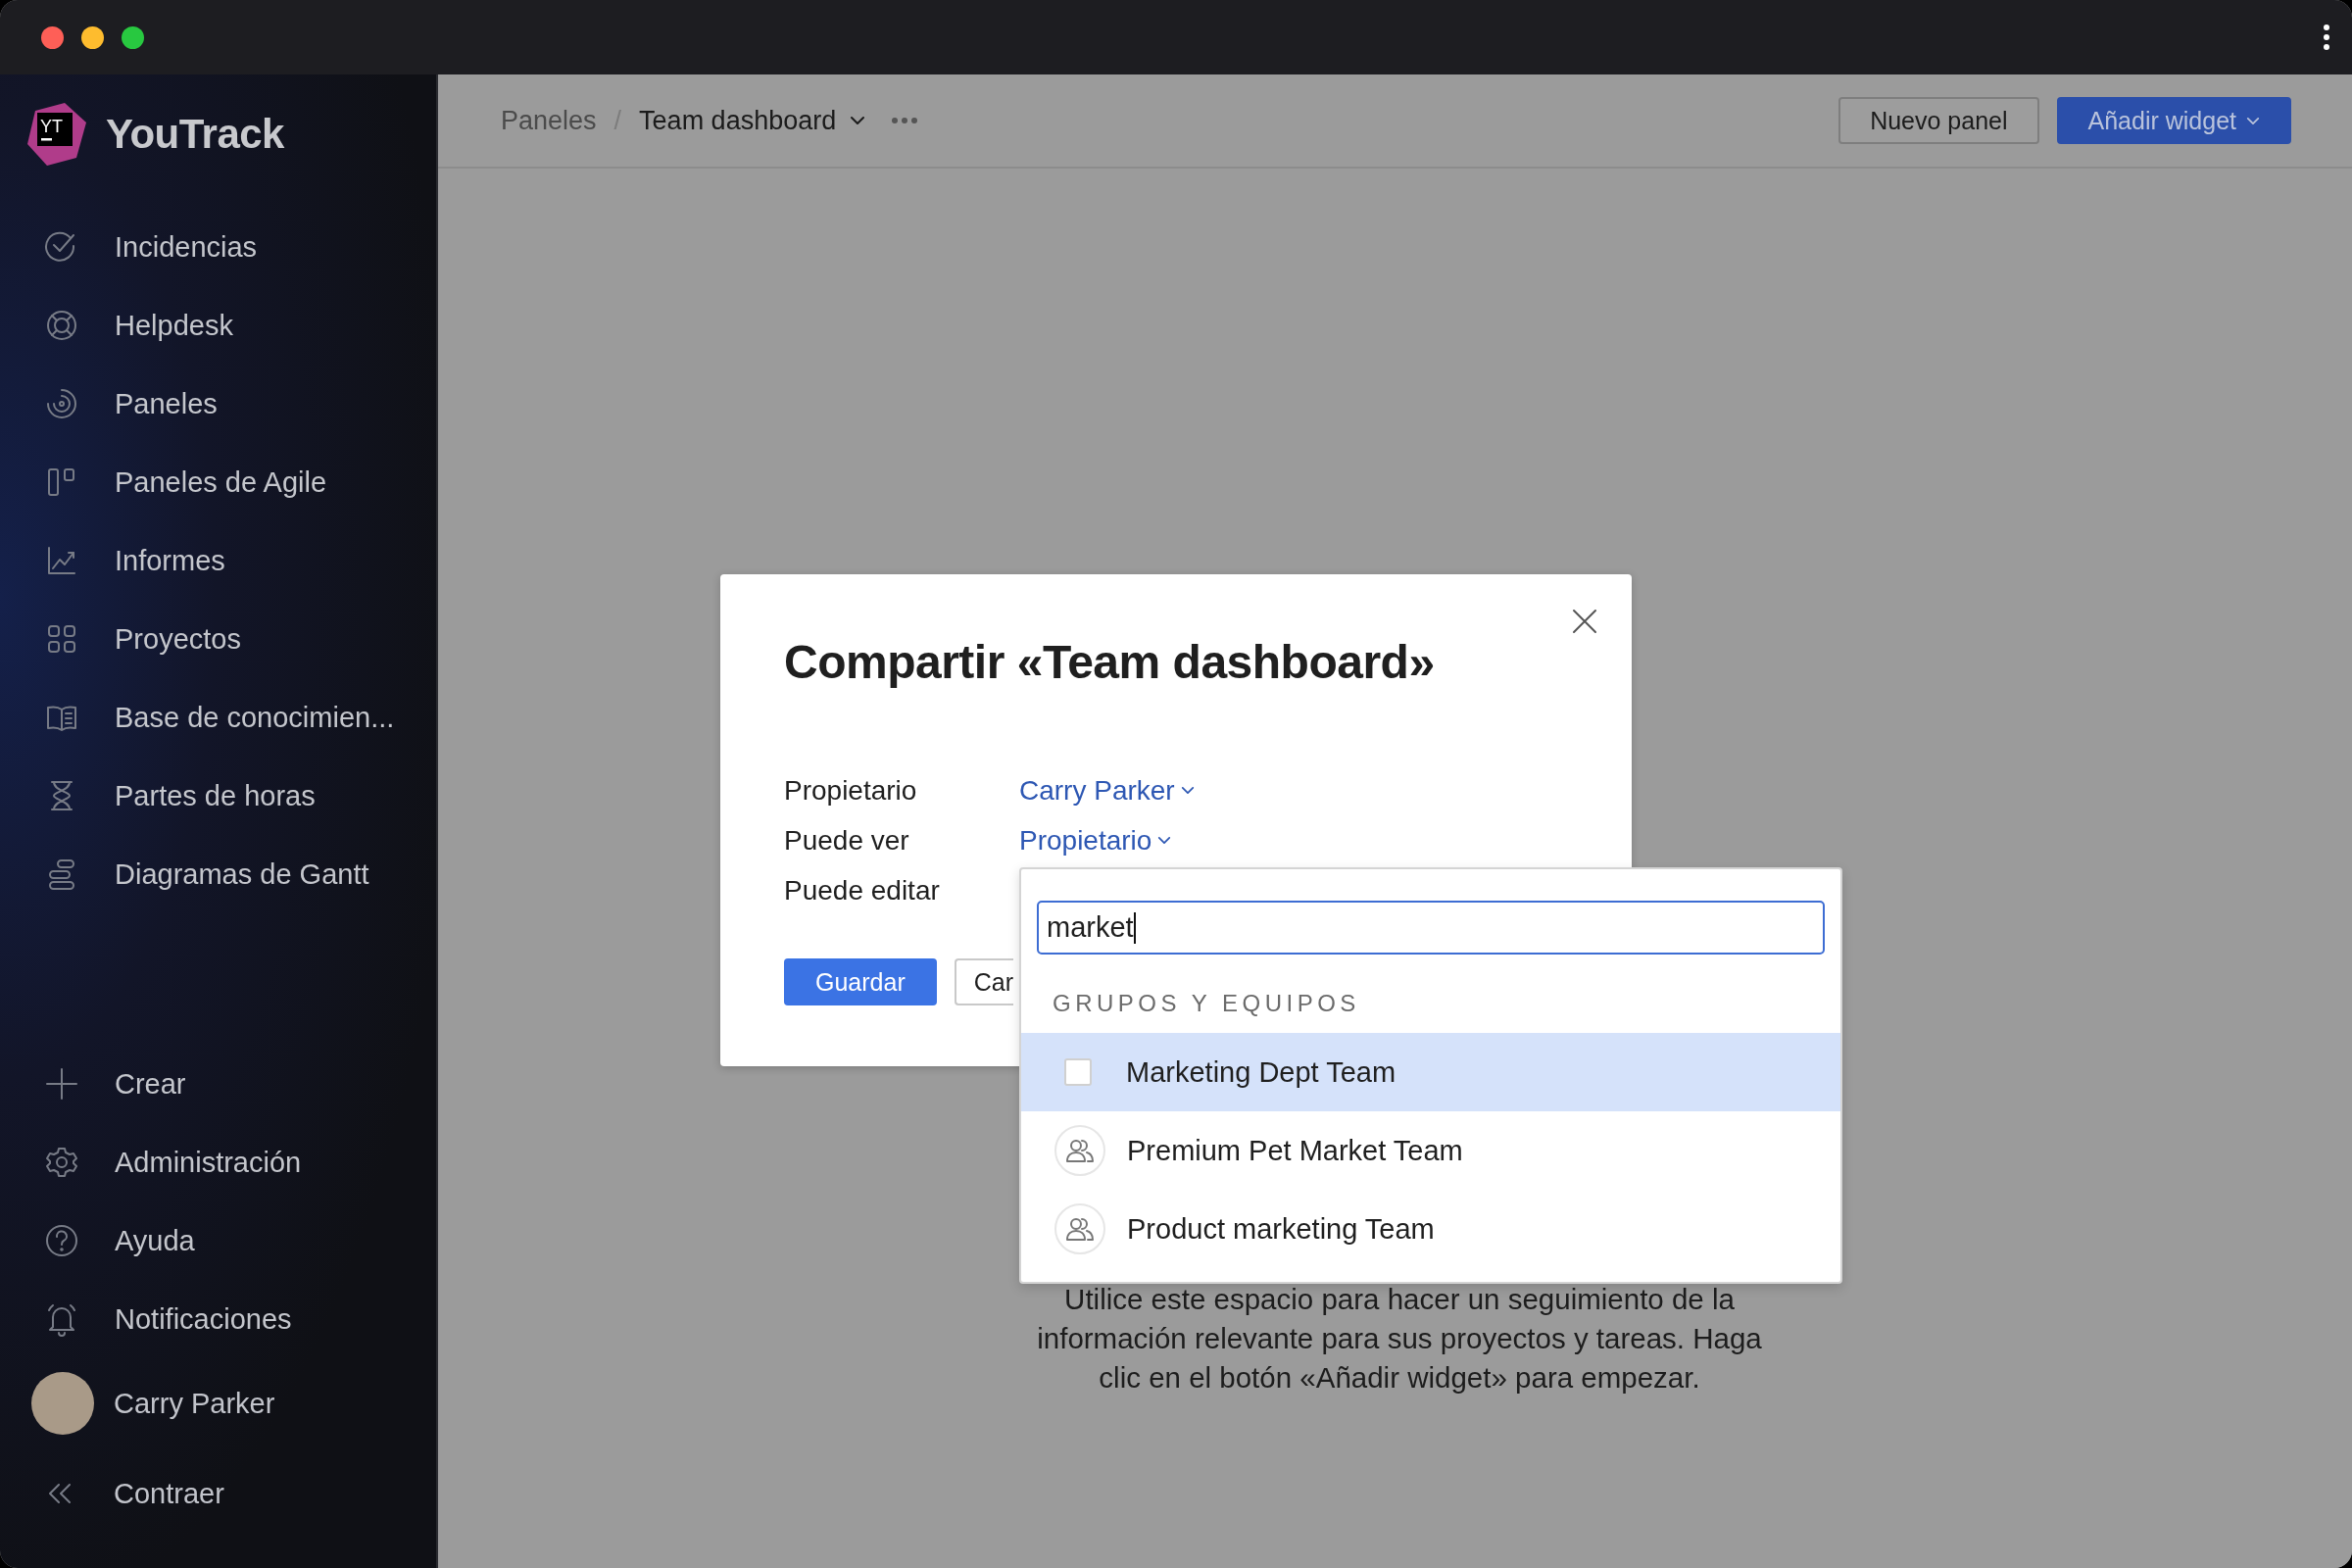 This screenshot has width=2352, height=1568. I want to click on sidebar-item: Paneles de Agile, so click(218, 482).